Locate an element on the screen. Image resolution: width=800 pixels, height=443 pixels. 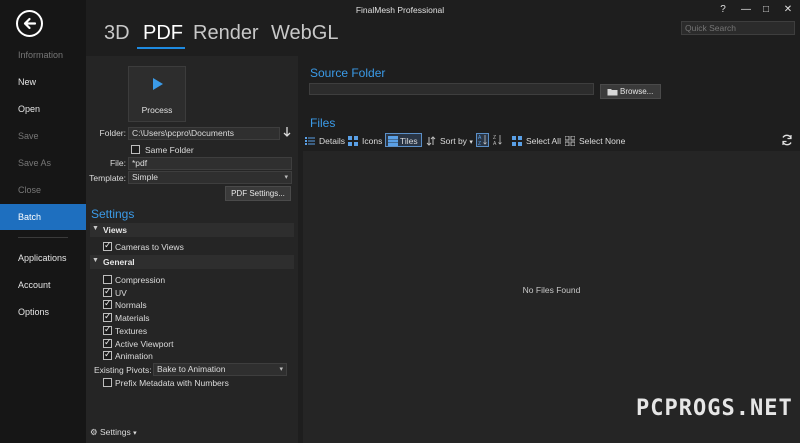
textures-checkbox is located at coordinates (107, 329).